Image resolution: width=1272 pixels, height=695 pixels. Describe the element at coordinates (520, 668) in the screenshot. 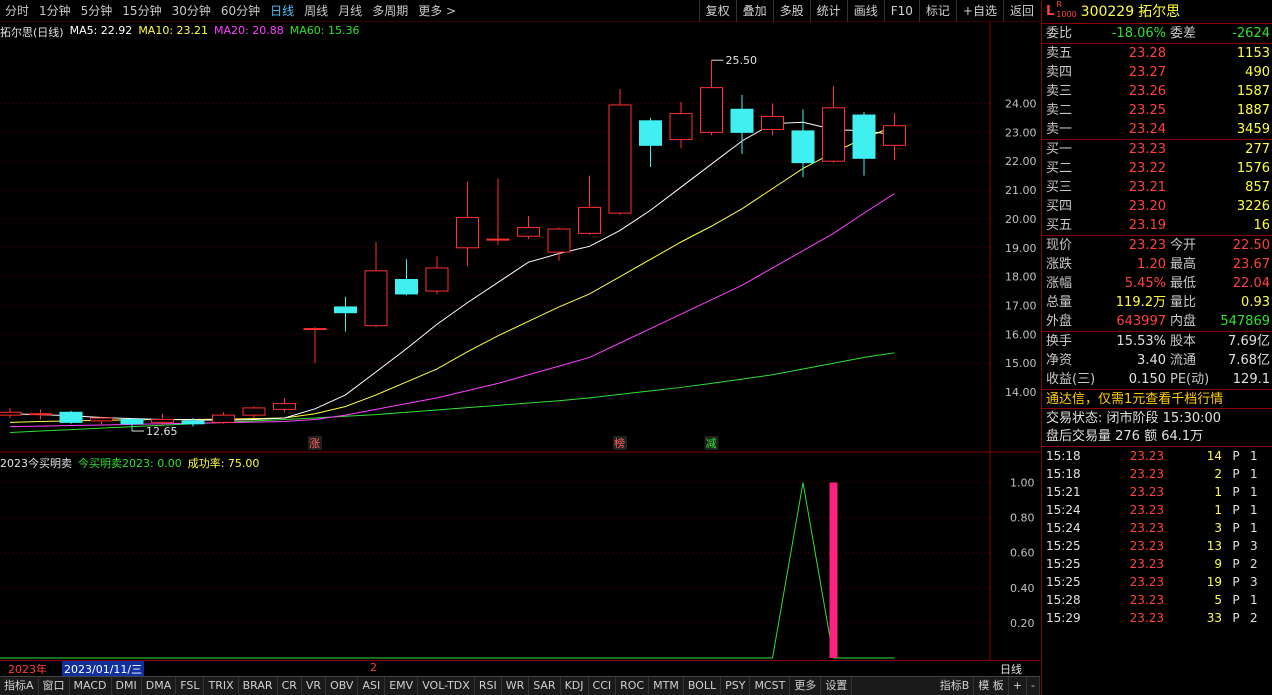

I see `date-bar: 2023年 2023/01/11/三 2 日线` at that location.